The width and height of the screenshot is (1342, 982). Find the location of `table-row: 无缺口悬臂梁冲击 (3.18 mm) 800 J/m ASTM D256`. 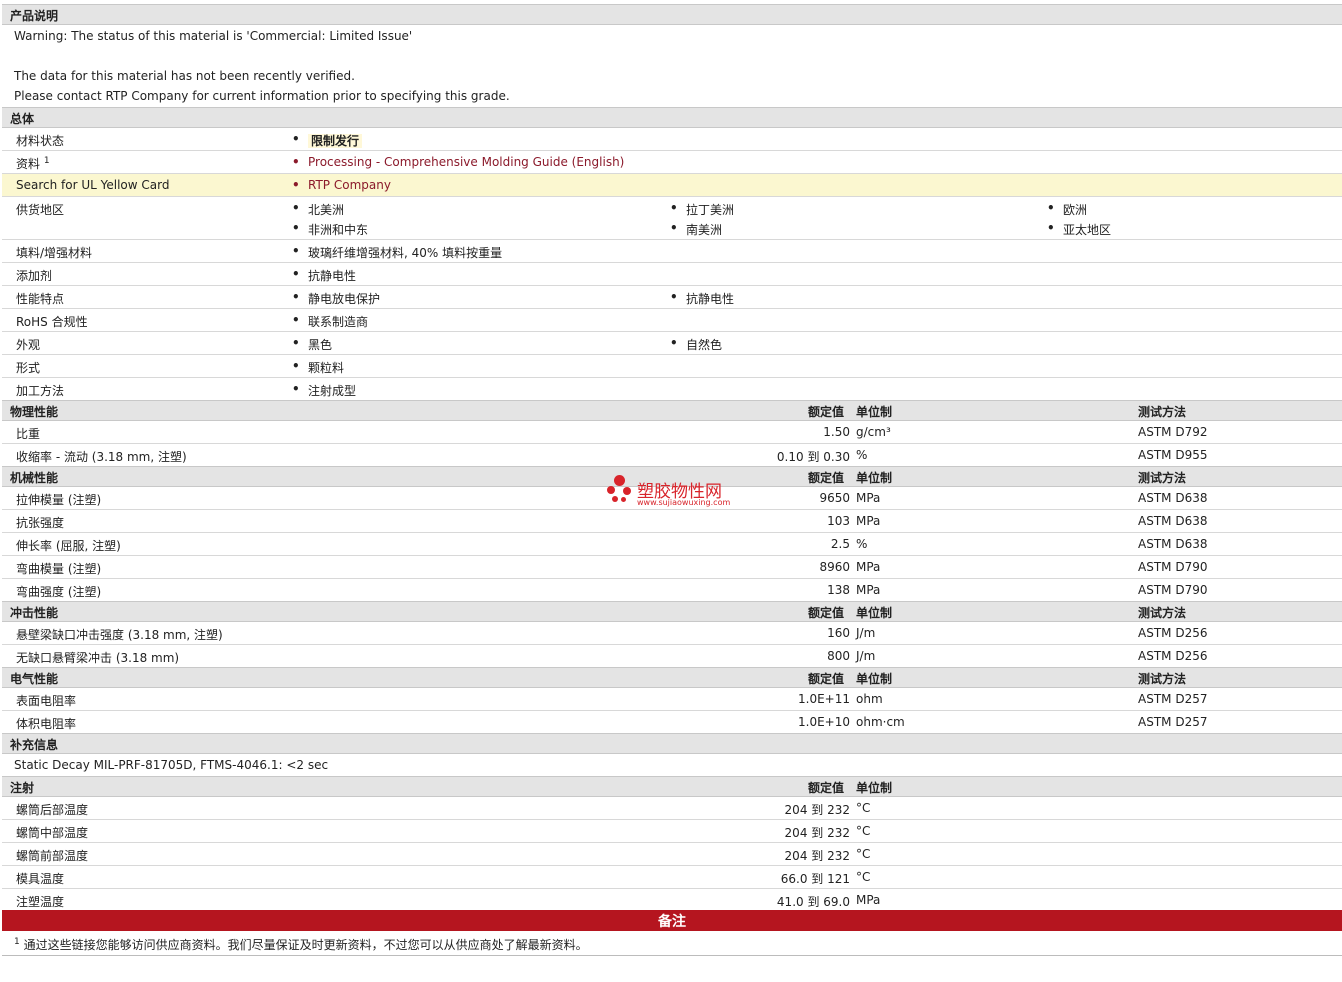

table-row: 无缺口悬臂梁冲击 (3.18 mm) 800 J/m ASTM D256 is located at coordinates (672, 656).